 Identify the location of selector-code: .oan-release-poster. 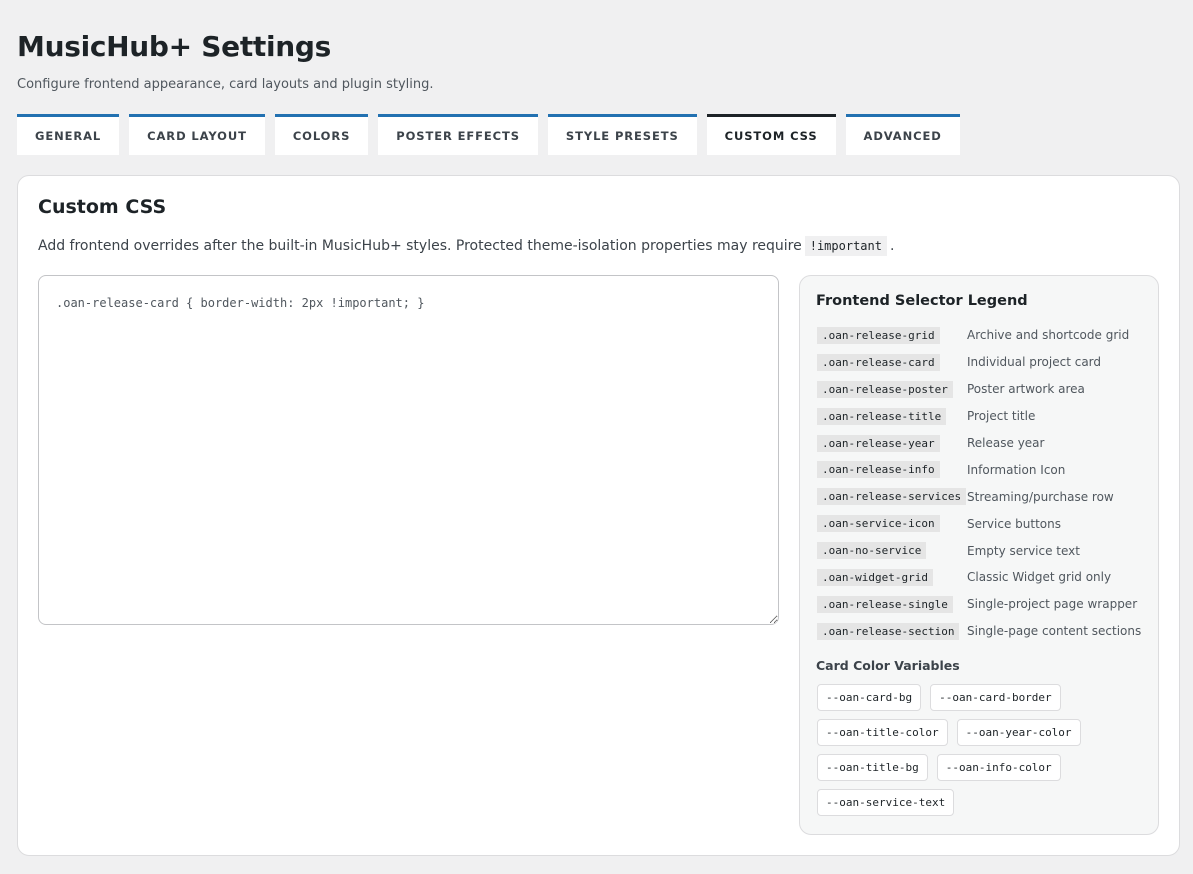
(885, 389).